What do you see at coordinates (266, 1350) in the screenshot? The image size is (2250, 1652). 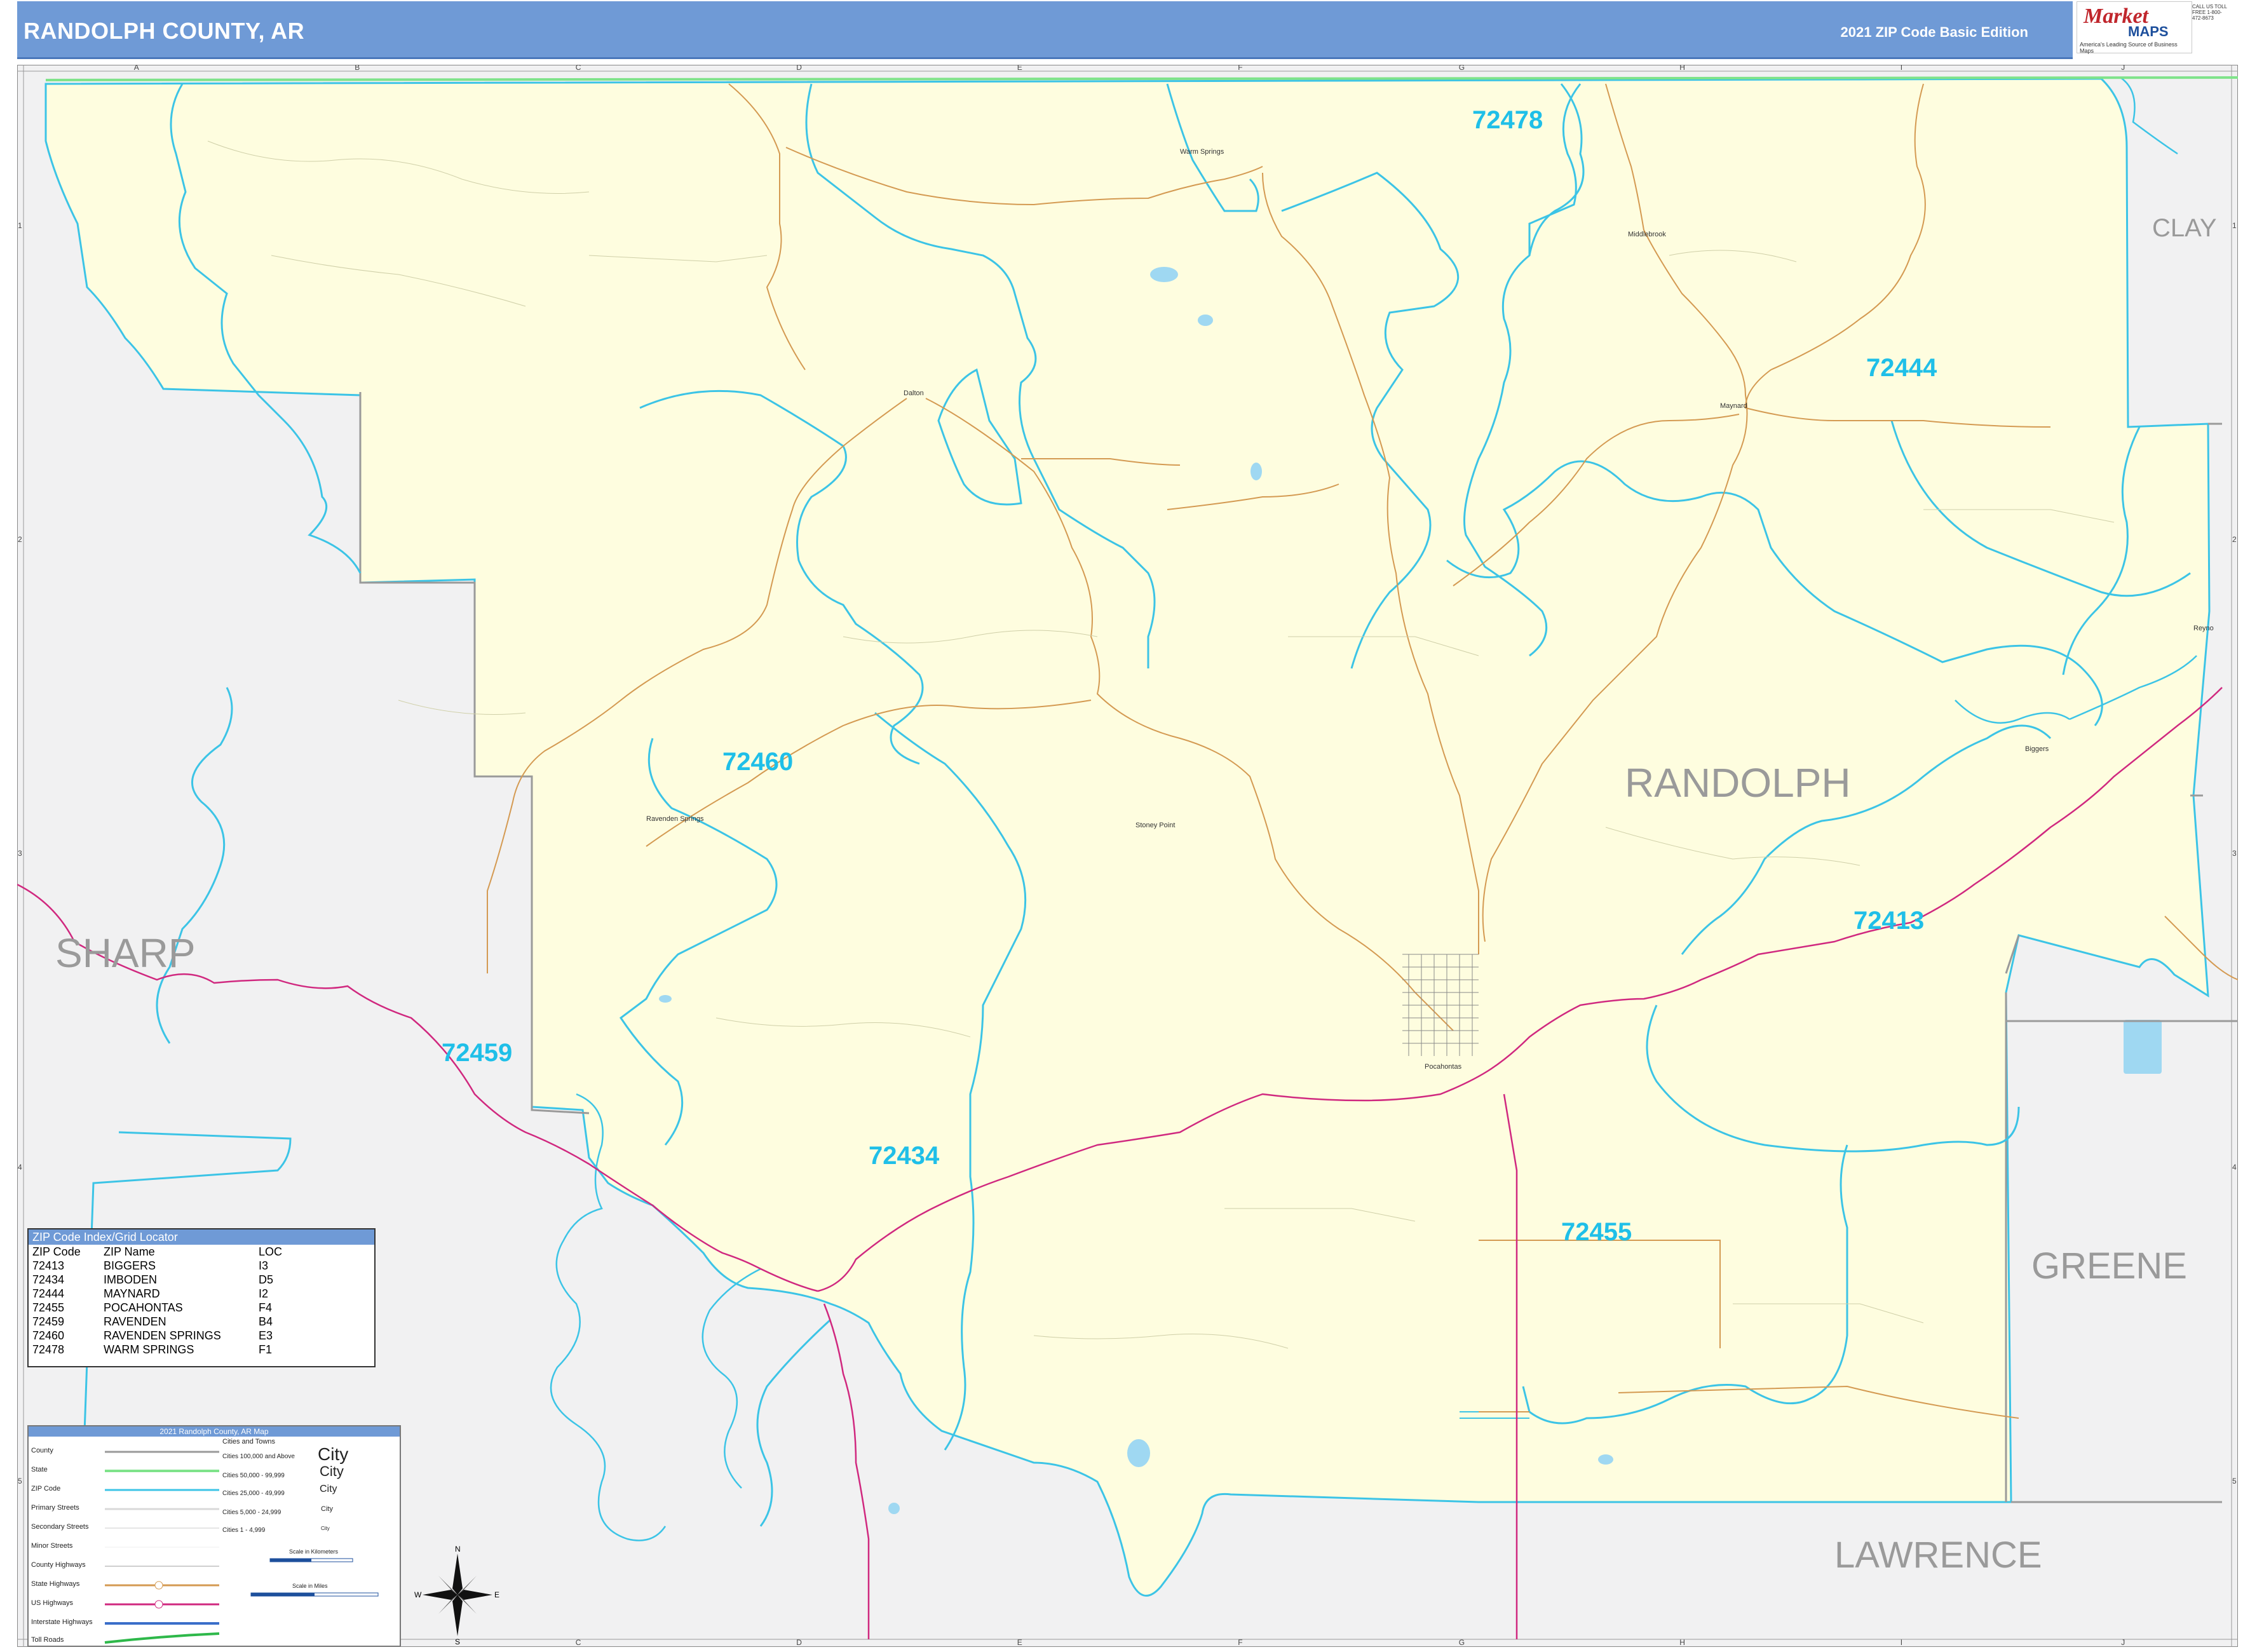 I see `loc-cell: F1` at bounding box center [266, 1350].